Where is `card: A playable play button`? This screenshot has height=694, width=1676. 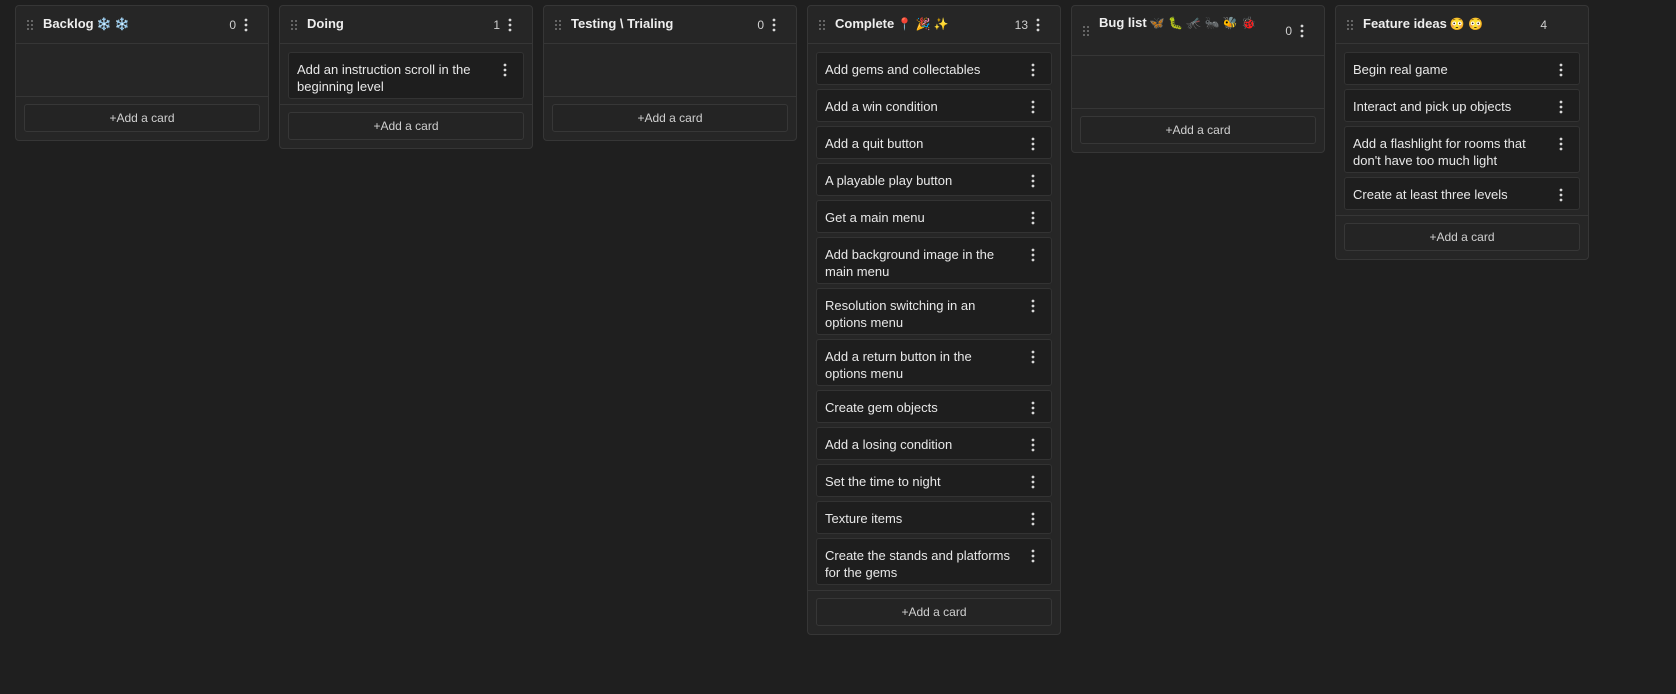
card: A playable play button is located at coordinates (934, 179).